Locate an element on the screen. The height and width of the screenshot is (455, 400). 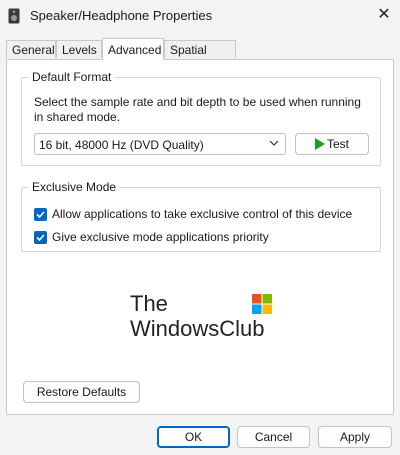
test-button: Test is located at coordinates (332, 144).